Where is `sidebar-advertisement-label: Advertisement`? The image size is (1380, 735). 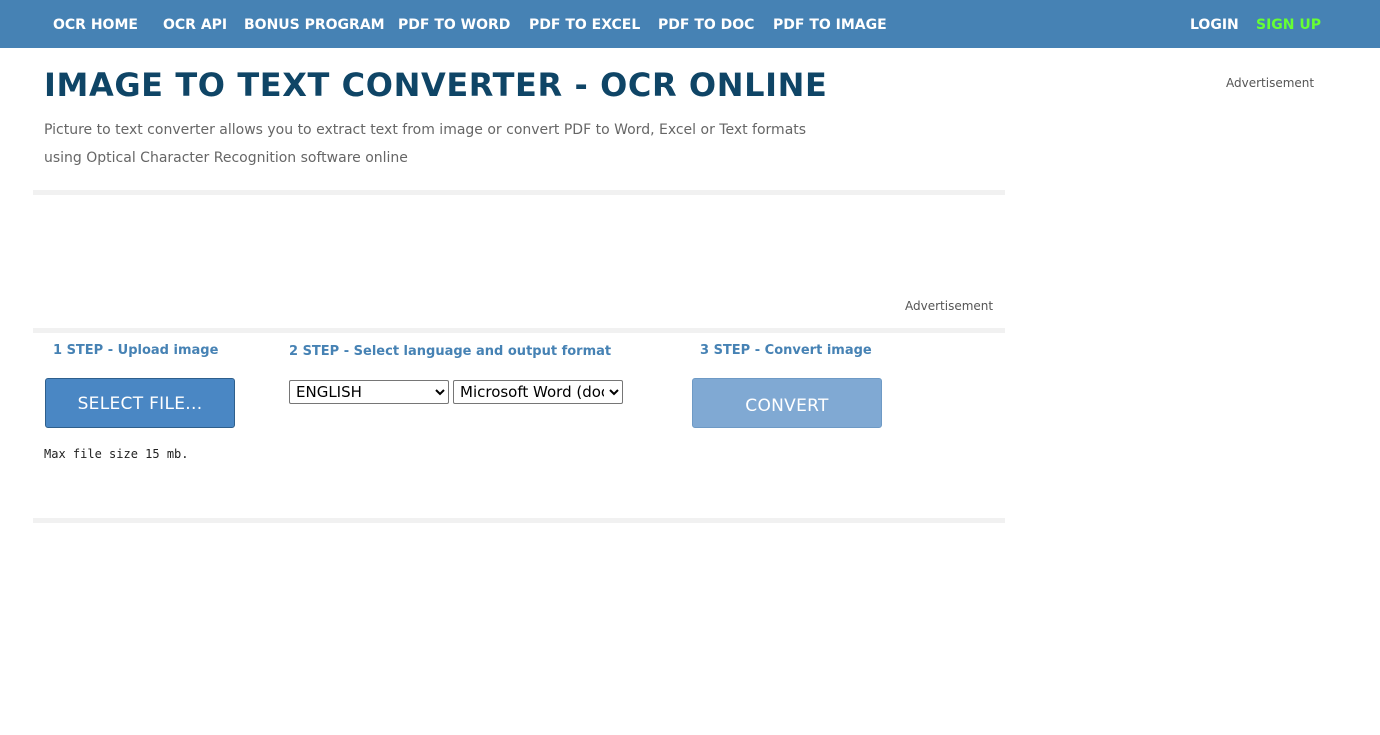 sidebar-advertisement-label: Advertisement is located at coordinates (1270, 83).